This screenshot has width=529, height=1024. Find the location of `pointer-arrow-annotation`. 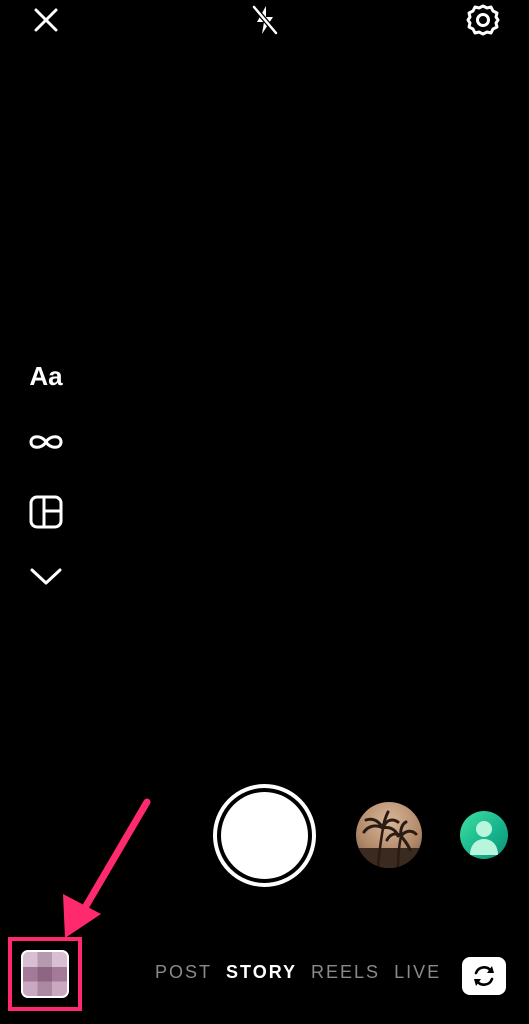

pointer-arrow-annotation is located at coordinates (107, 868).